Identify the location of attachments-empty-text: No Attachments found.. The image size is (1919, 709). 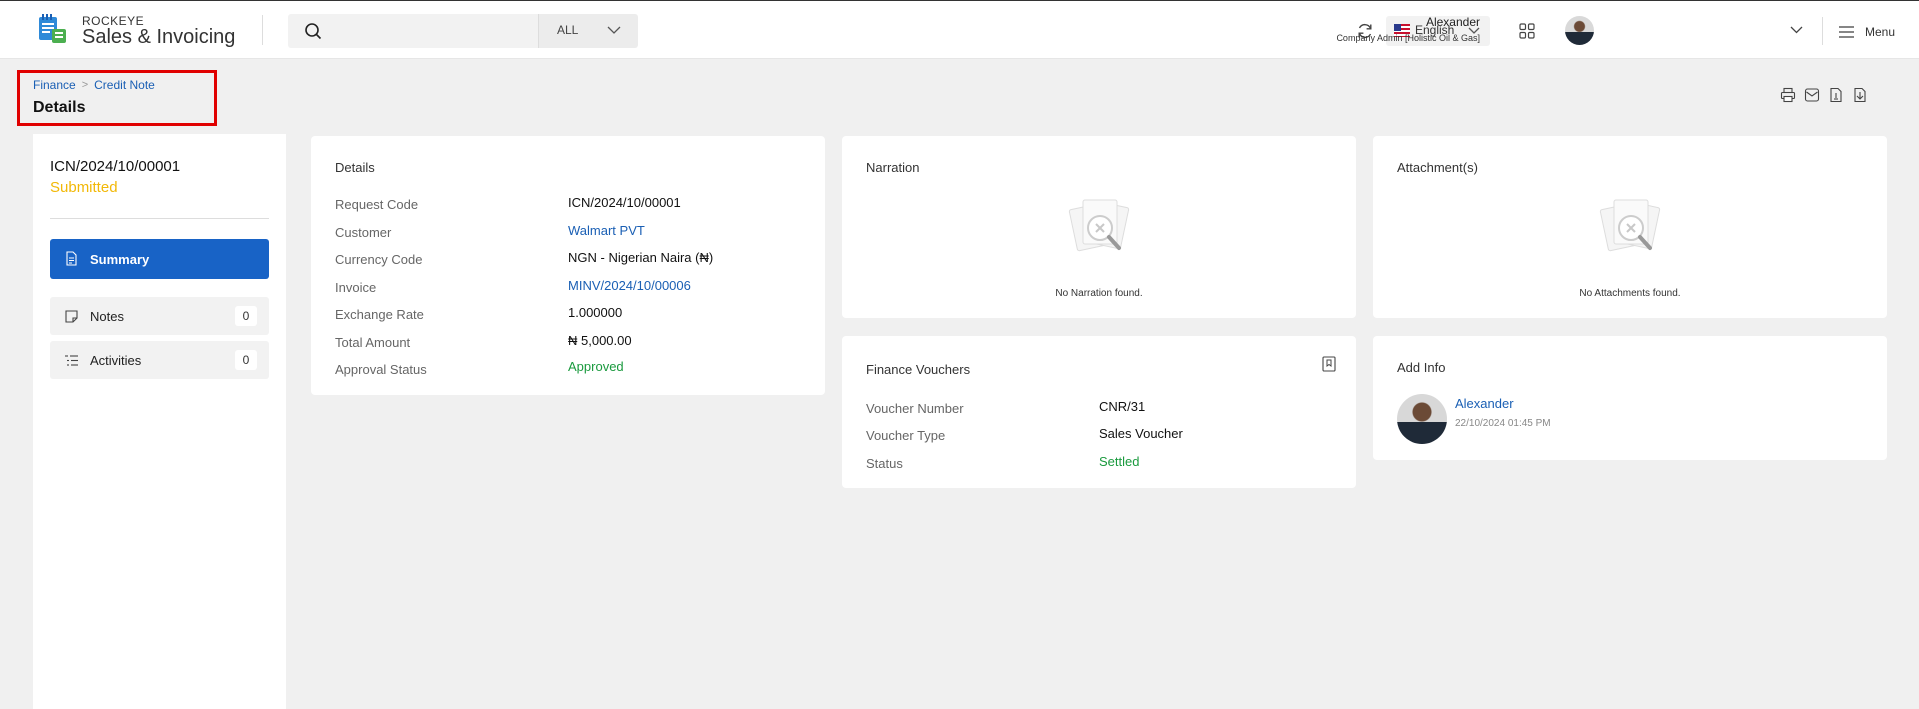
(1630, 293).